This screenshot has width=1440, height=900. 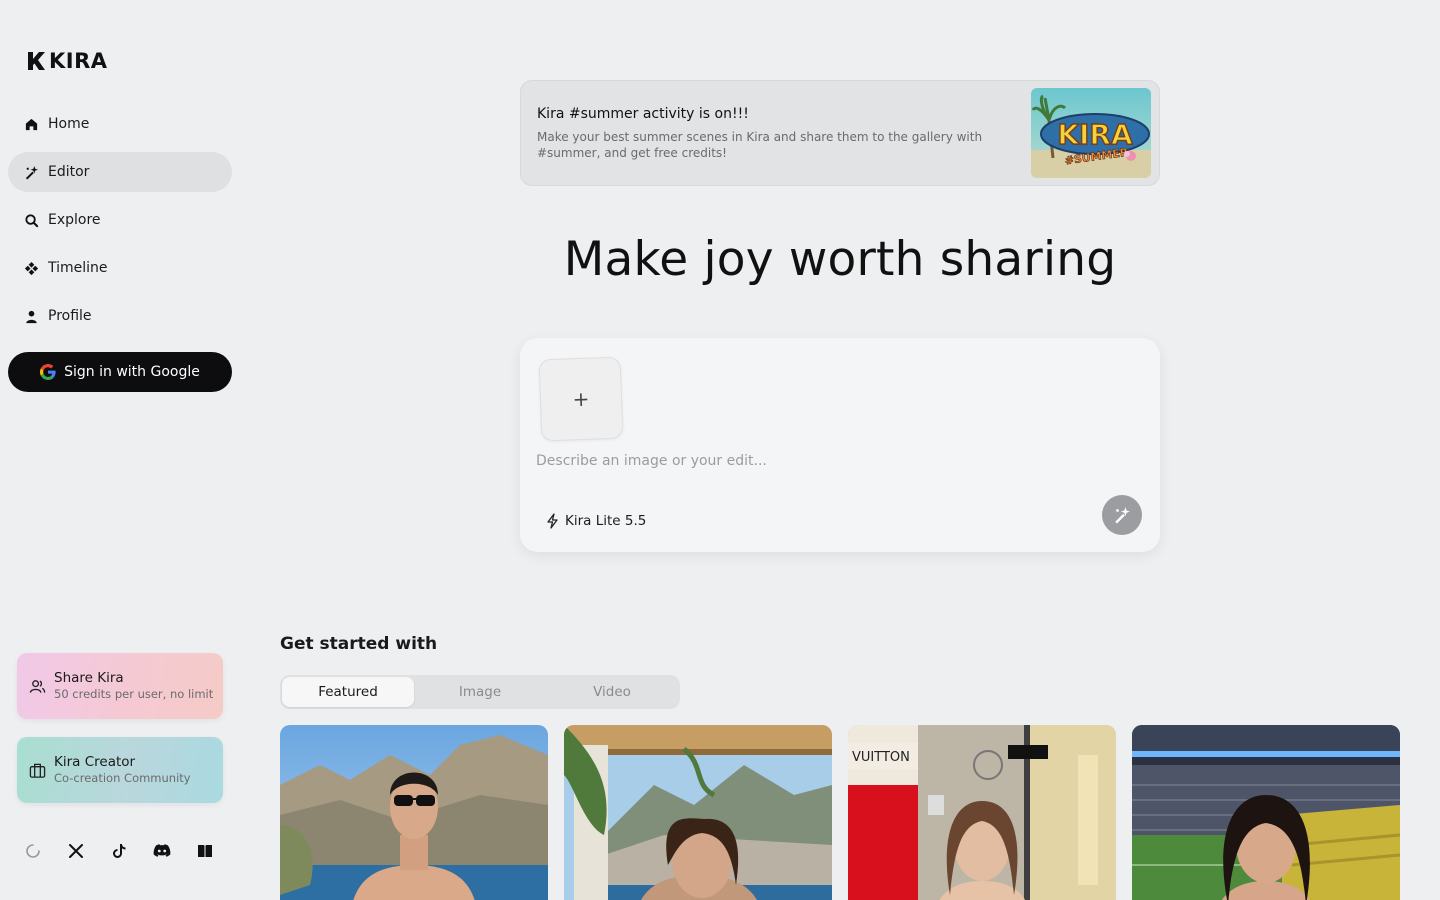 What do you see at coordinates (698, 812) in the screenshot?
I see `card-woman-terrace-coast` at bounding box center [698, 812].